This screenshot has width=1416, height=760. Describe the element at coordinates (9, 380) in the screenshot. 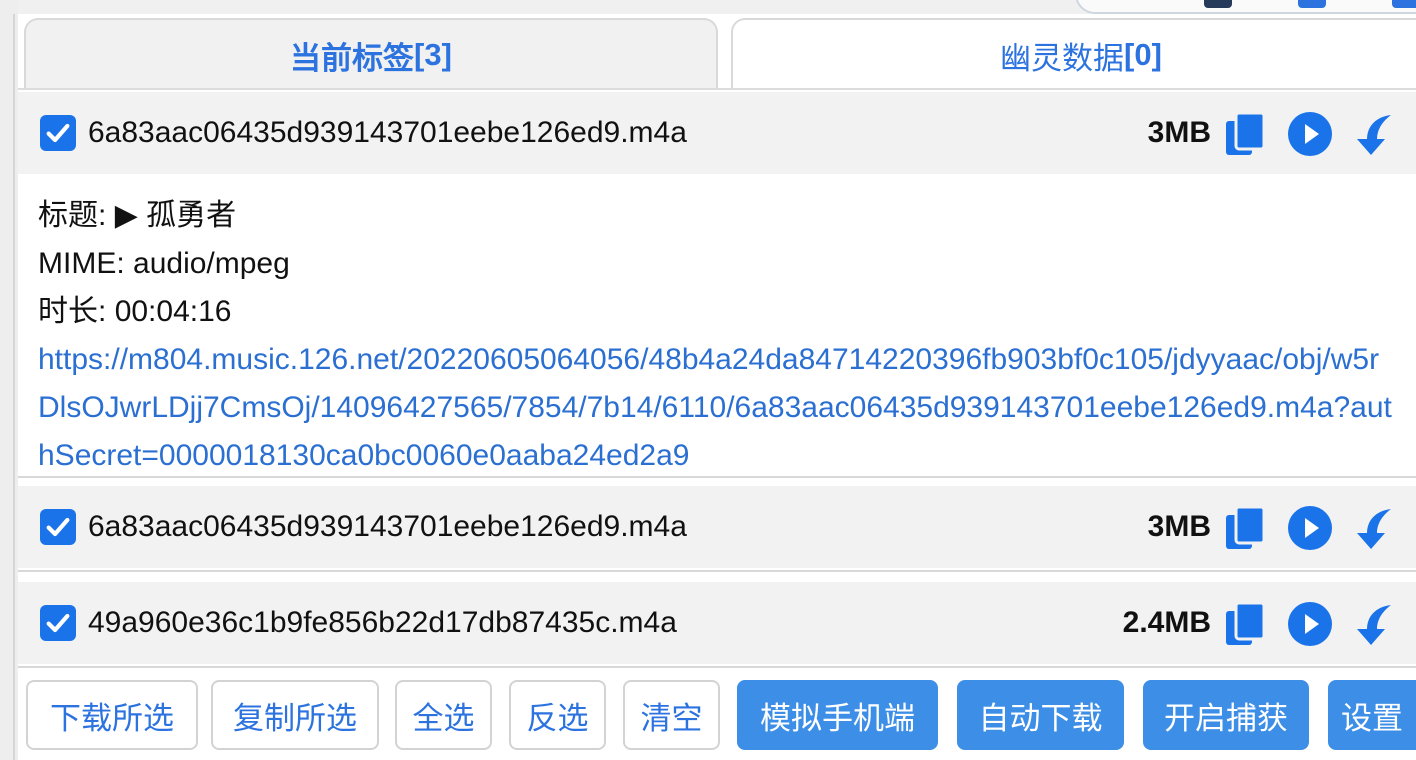

I see `left-edge` at that location.